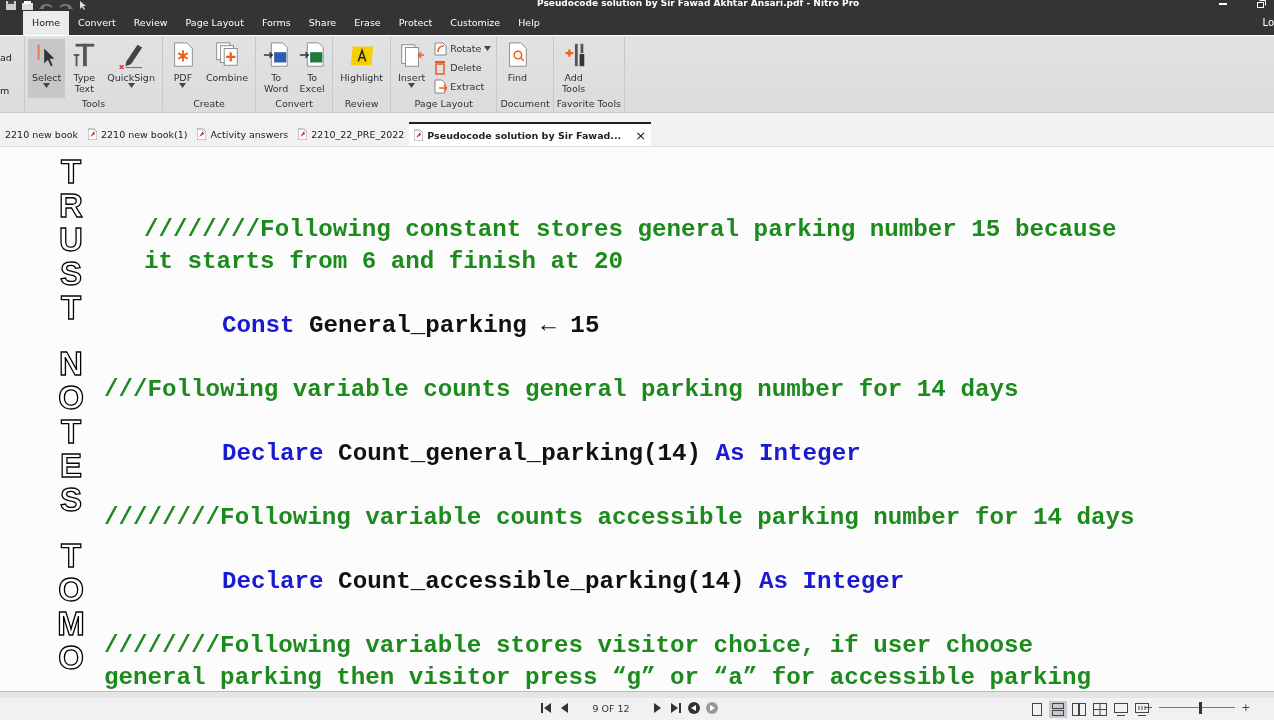 This screenshot has height=720, width=1274. I want to click on forward-icon, so click(712, 708).